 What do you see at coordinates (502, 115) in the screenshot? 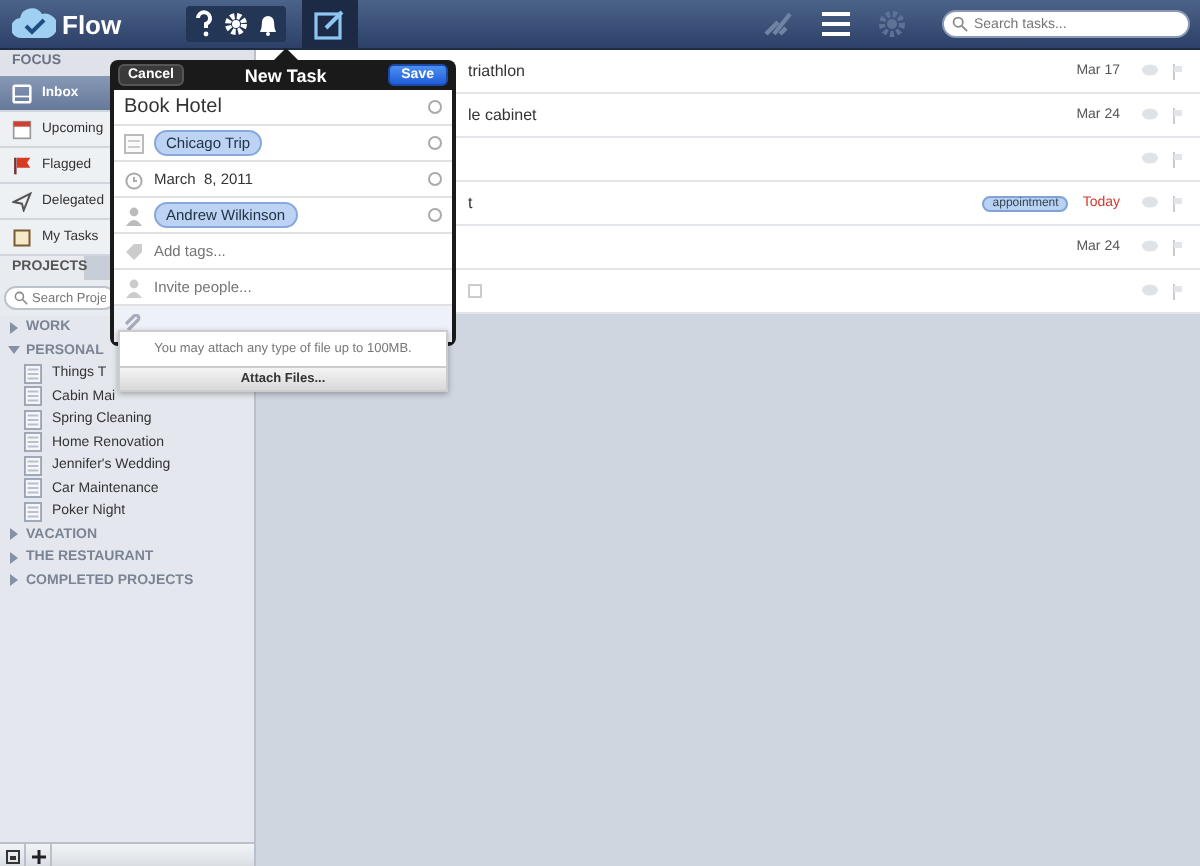
I see `task-title: le cabinet` at bounding box center [502, 115].